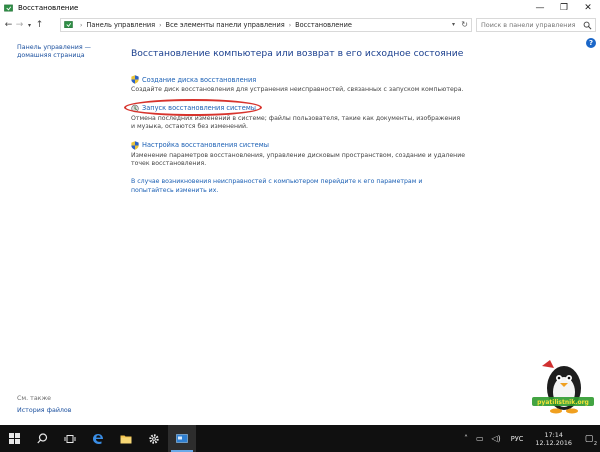 This screenshot has width=600, height=452. Describe the element at coordinates (464, 25) in the screenshot. I see `refresh-icon: ↻` at that location.